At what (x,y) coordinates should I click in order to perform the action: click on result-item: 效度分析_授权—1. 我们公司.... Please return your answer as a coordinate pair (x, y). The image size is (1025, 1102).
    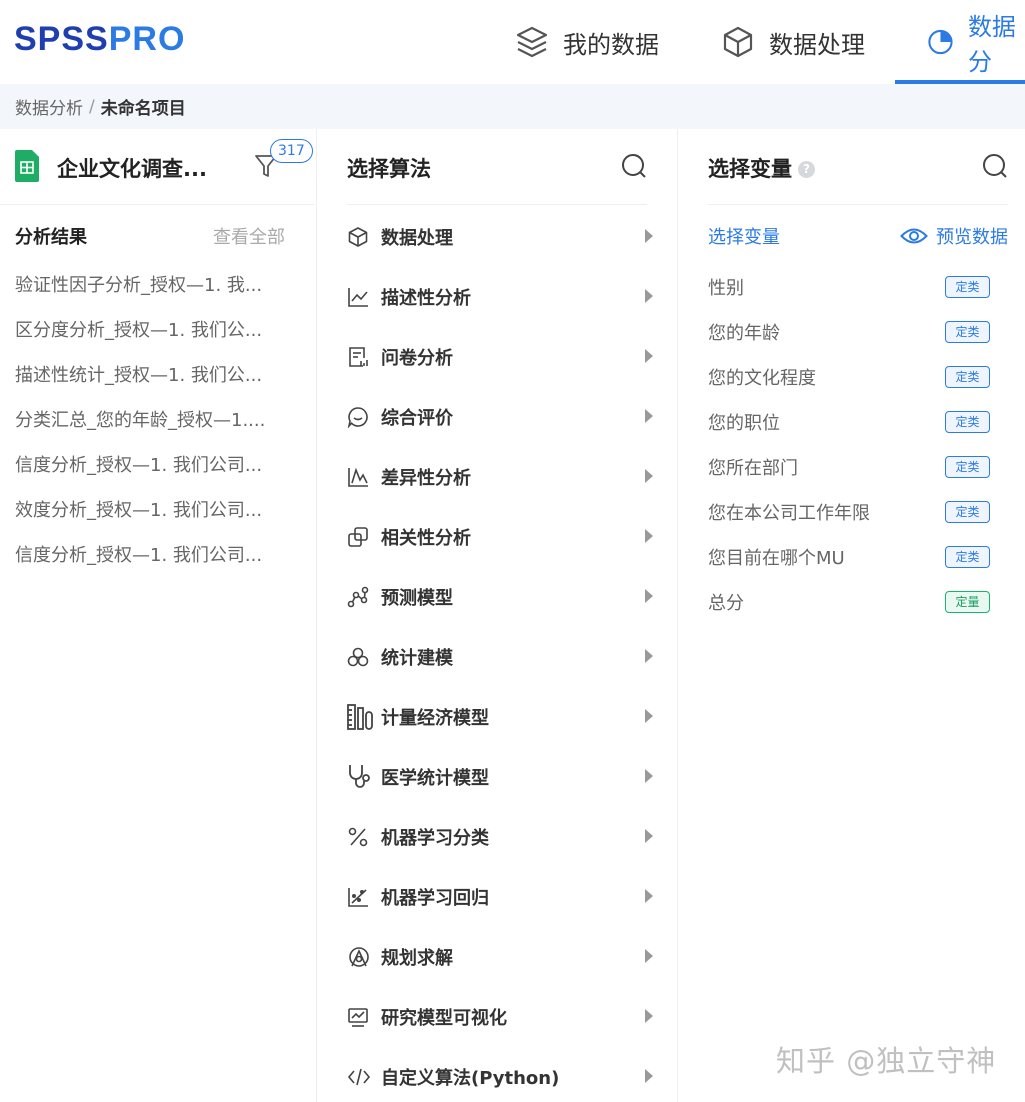
    Looking at the image, I should click on (141, 520).